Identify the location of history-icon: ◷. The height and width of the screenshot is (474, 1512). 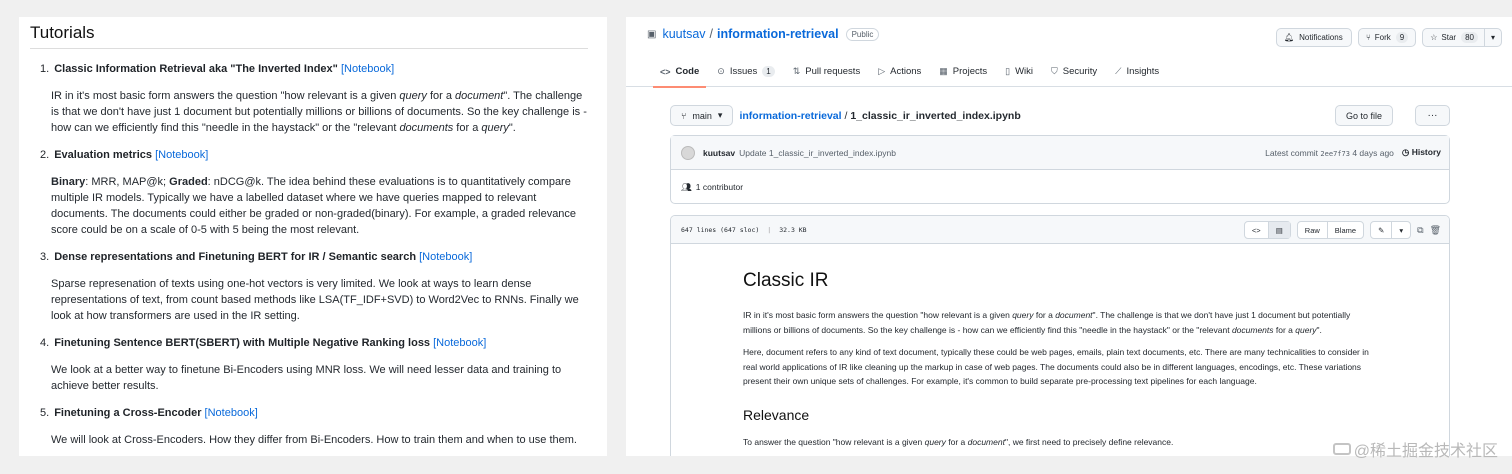
(1405, 152).